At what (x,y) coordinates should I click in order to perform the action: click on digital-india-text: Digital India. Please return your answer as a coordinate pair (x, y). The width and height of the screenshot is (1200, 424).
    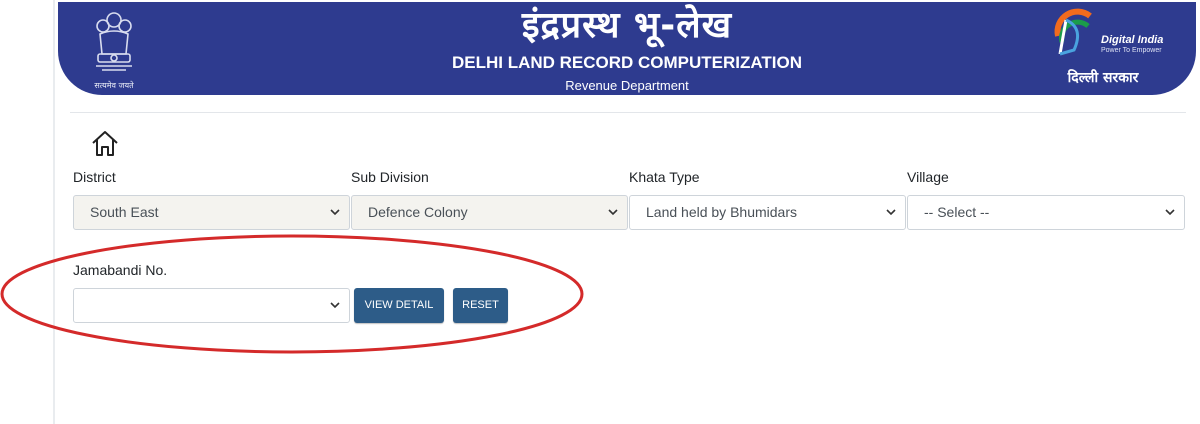
    Looking at the image, I should click on (1132, 40).